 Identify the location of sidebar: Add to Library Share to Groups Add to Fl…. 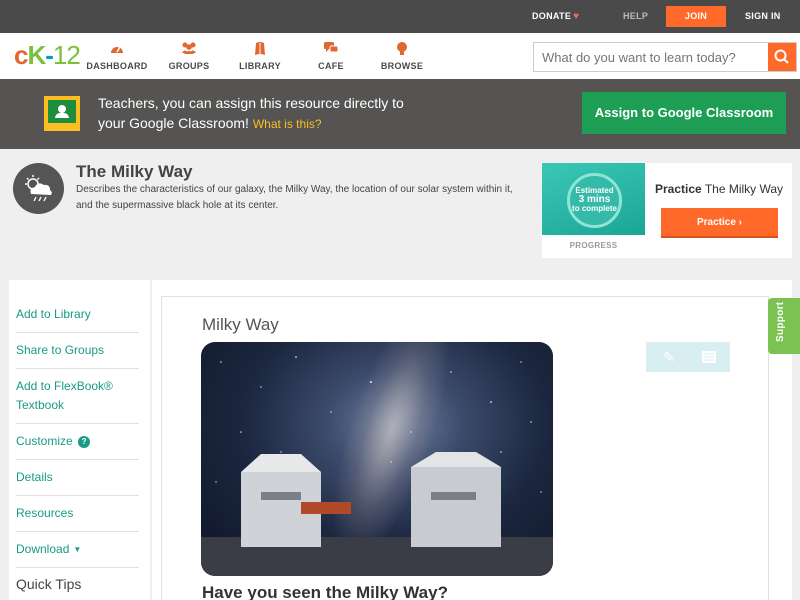
(79, 440).